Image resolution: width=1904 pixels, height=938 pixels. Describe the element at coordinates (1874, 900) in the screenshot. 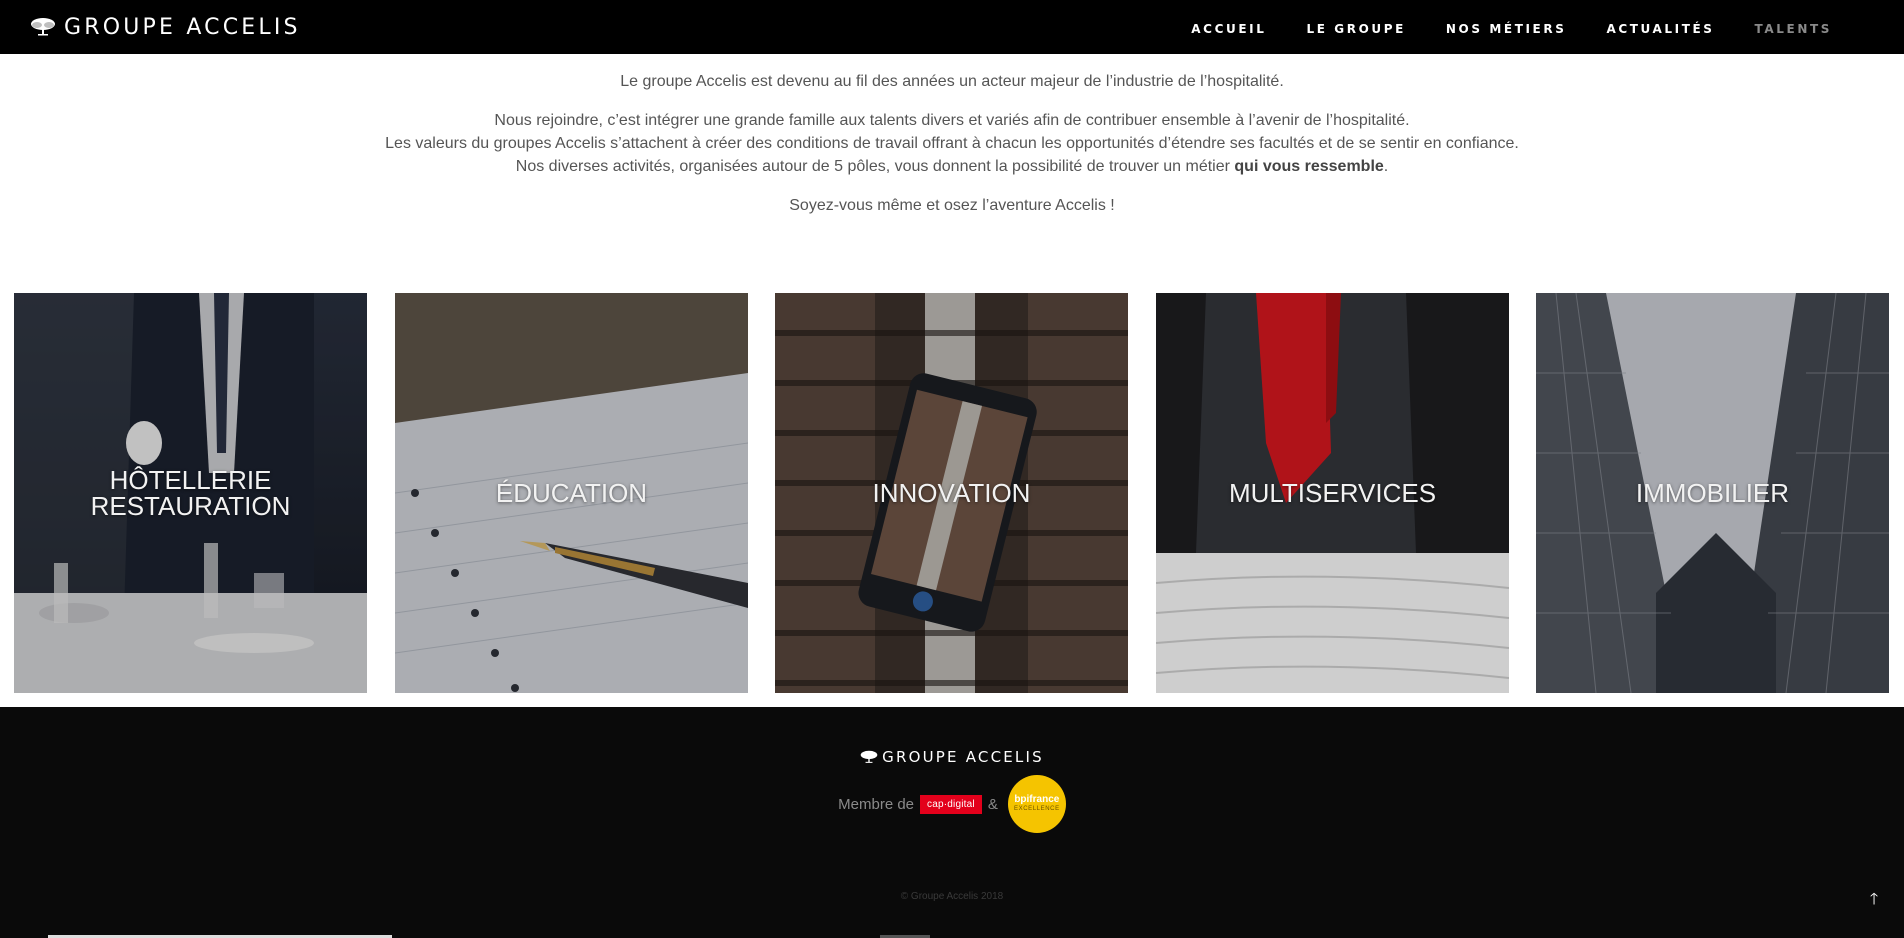

I see `back-to-top-arrow-icon: 🡑` at that location.